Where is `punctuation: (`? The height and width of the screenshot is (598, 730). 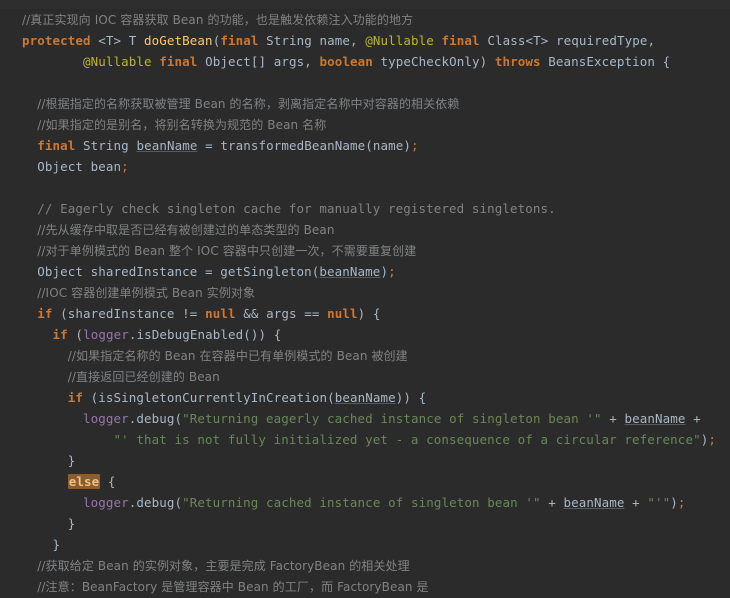
punctuation: ( is located at coordinates (79, 334).